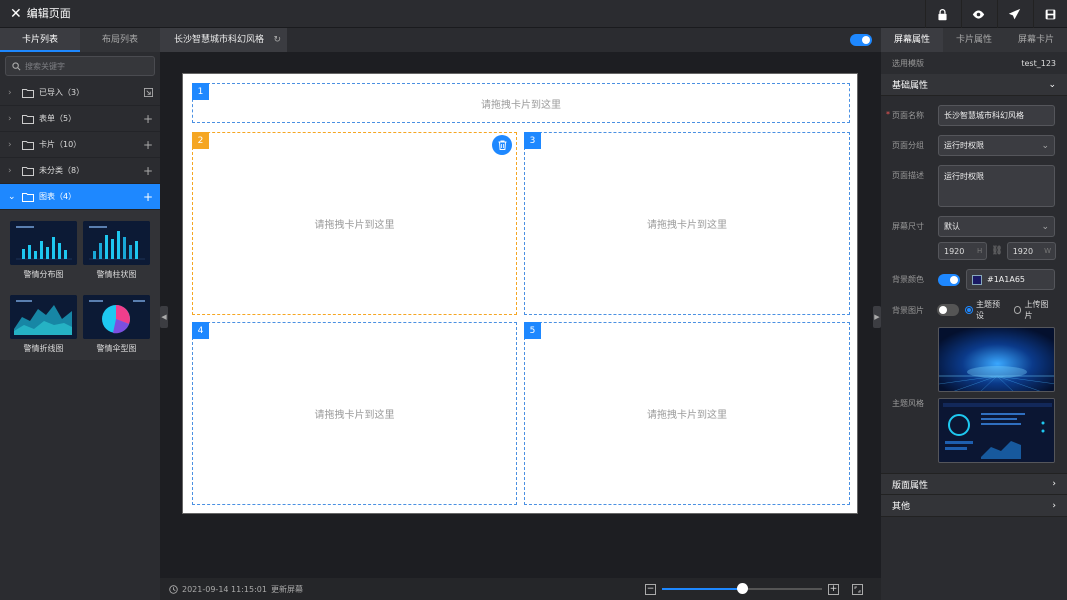 This screenshot has width=1067, height=600. Describe the element at coordinates (354, 223) in the screenshot. I see `drop-slot-2: 2 请拖拽卡片到这里` at that location.